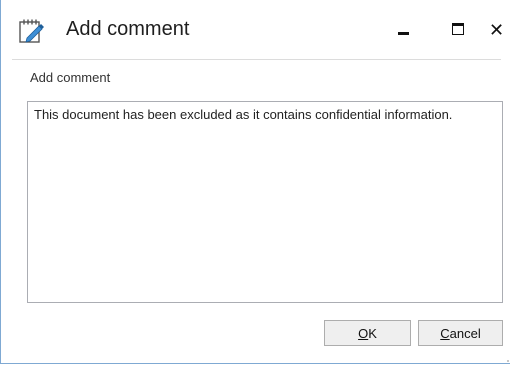 Image resolution: width=511 pixels, height=365 pixels. What do you see at coordinates (31, 31) in the screenshot?
I see `notepad-pencil-icon` at bounding box center [31, 31].